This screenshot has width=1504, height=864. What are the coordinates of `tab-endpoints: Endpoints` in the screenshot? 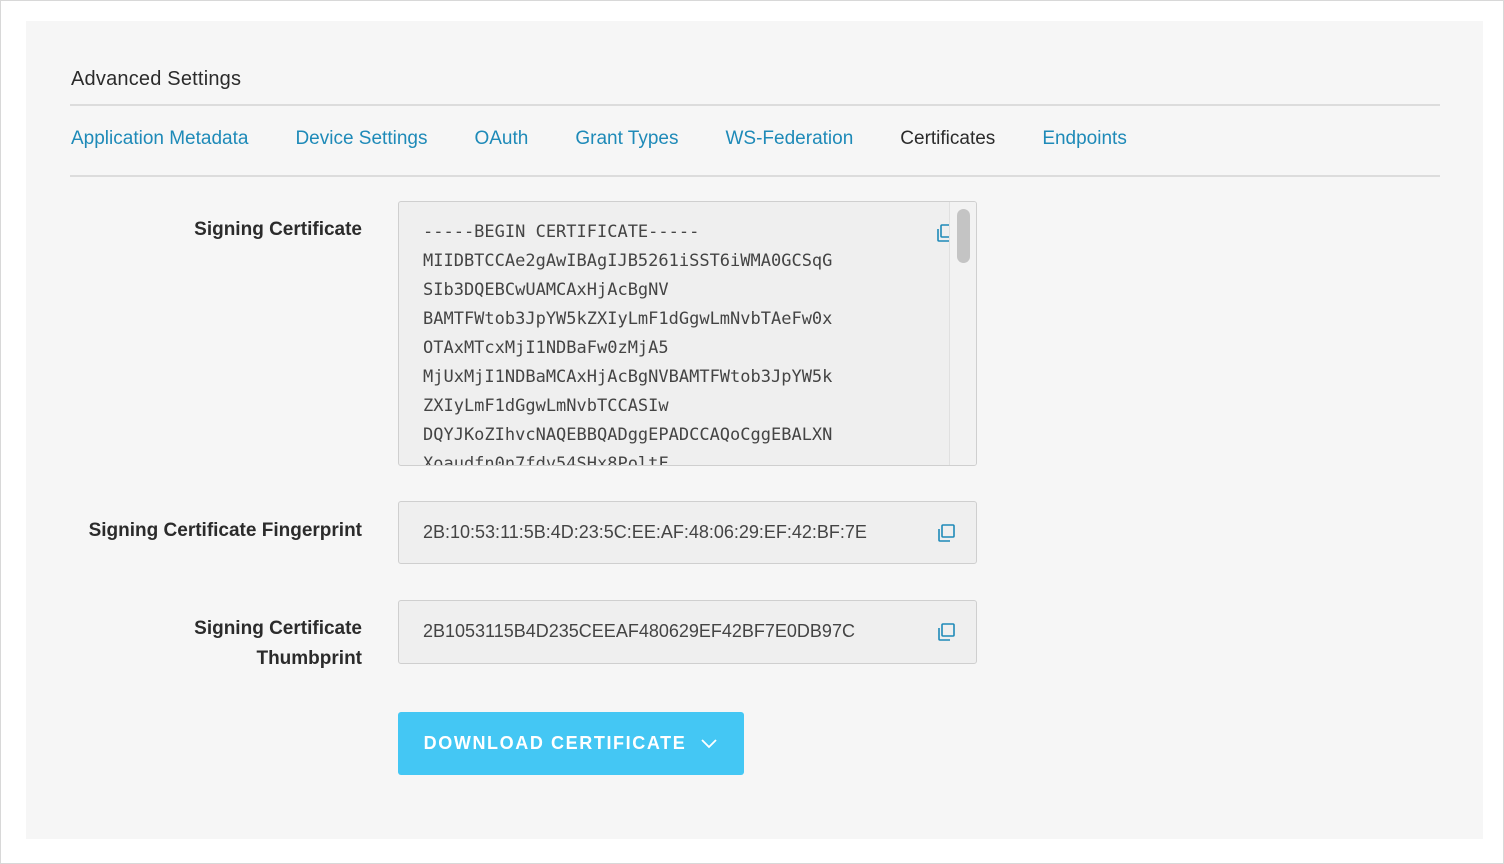 It's located at (1084, 151).